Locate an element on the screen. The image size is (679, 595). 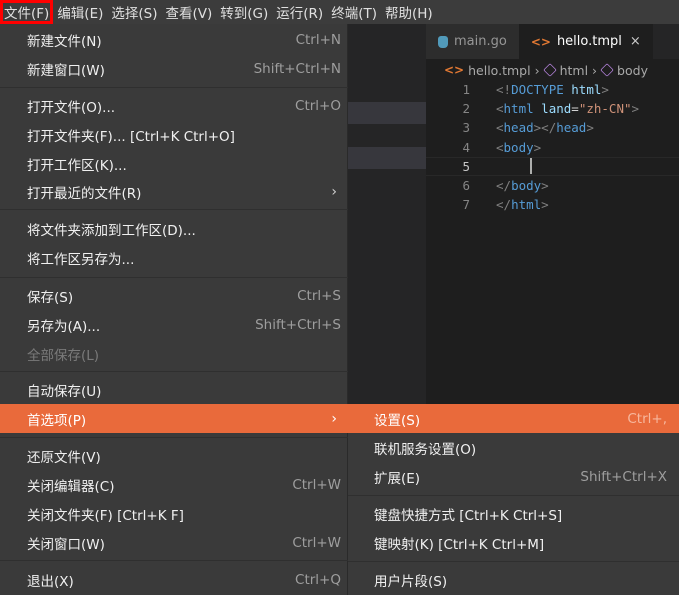
code-line: 4 <body> is located at coordinates (552, 147).